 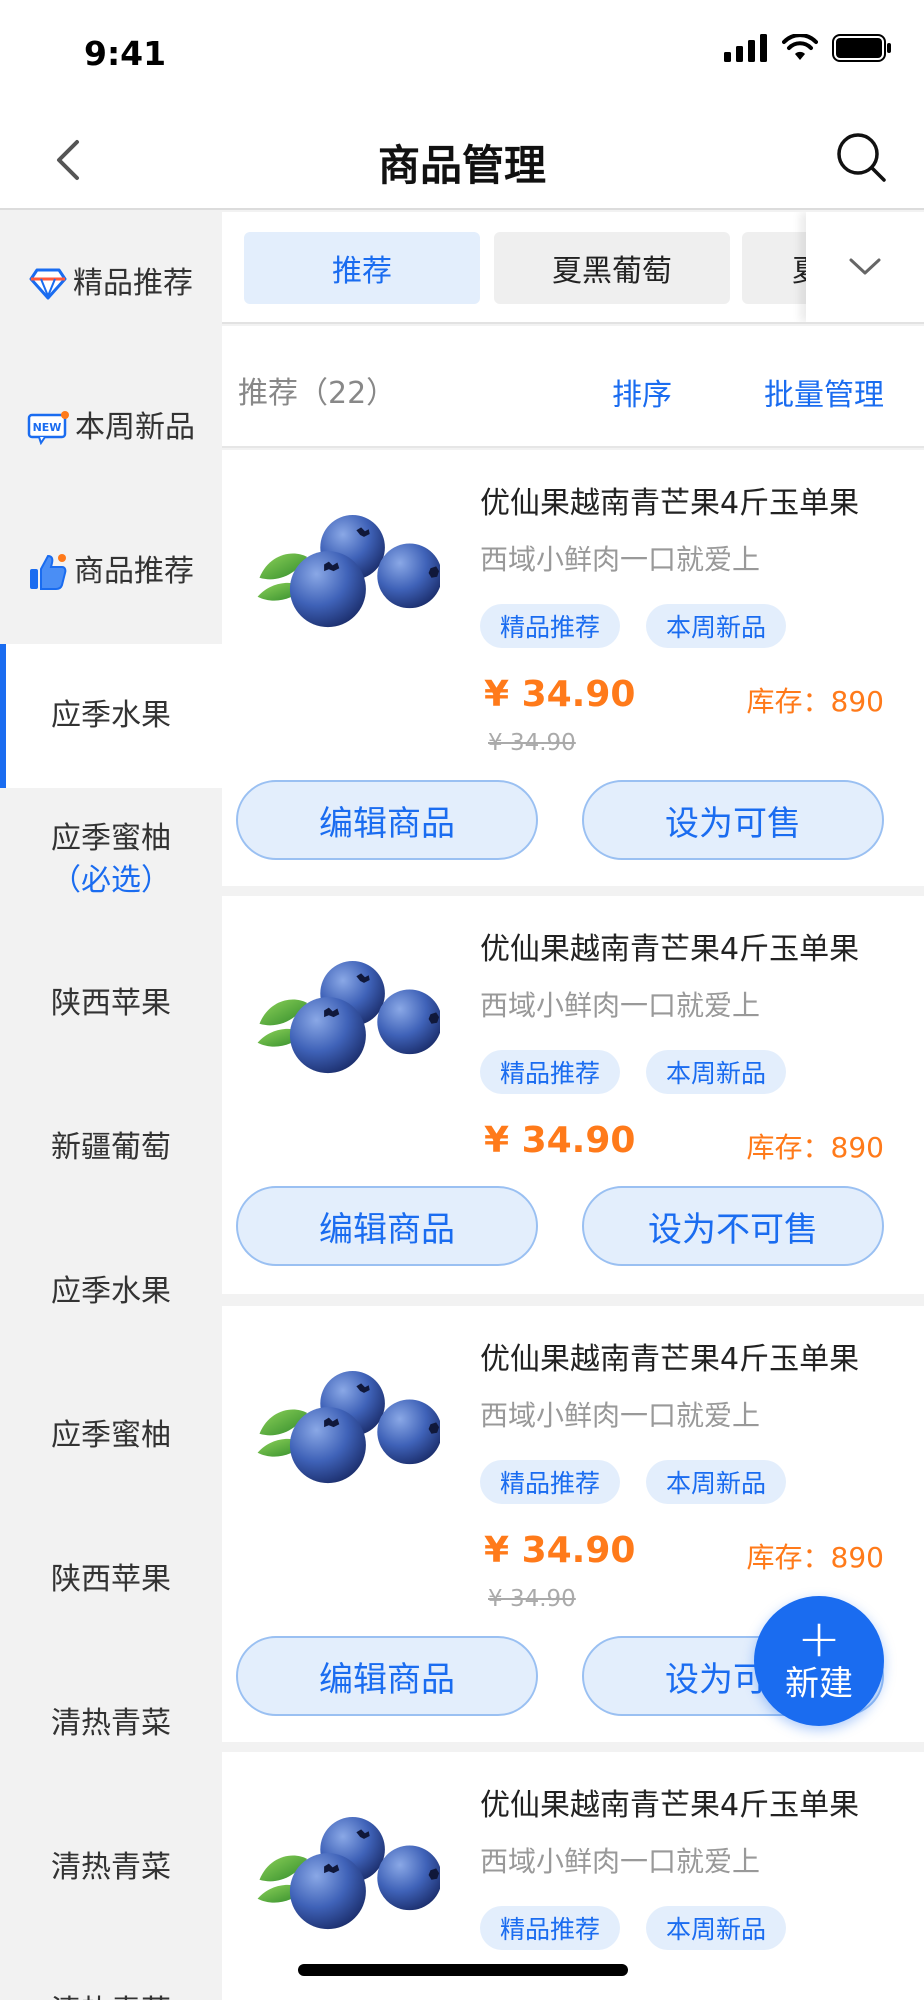 I want to click on sidebar-item-grape: 新疆葡萄, so click(x=111, y=1148).